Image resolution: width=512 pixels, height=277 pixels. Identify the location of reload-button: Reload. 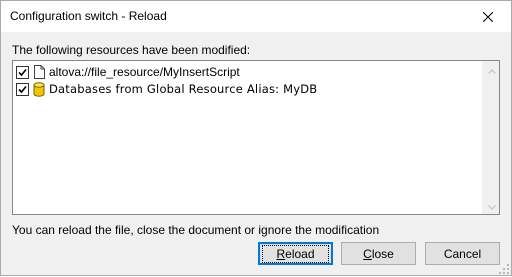
(295, 253).